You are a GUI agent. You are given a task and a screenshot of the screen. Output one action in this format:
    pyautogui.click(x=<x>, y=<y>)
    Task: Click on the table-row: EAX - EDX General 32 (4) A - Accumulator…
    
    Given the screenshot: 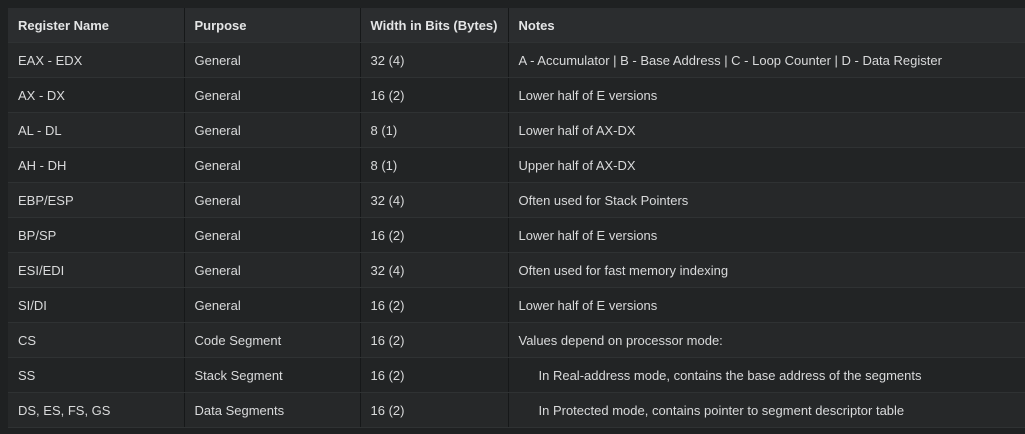 What is the action you would take?
    pyautogui.click(x=516, y=60)
    